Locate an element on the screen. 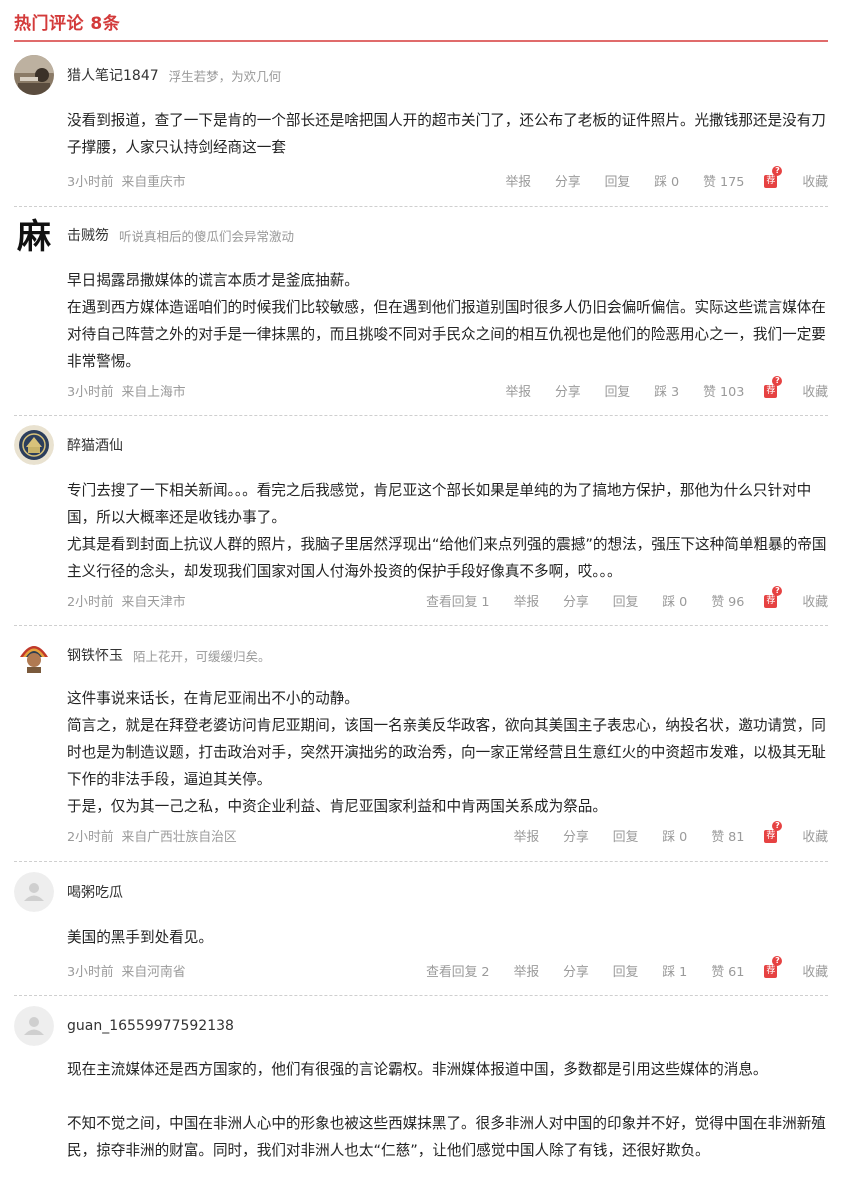 This screenshot has height=1200, width=850. comment-location: 来自河南省 is located at coordinates (153, 972).